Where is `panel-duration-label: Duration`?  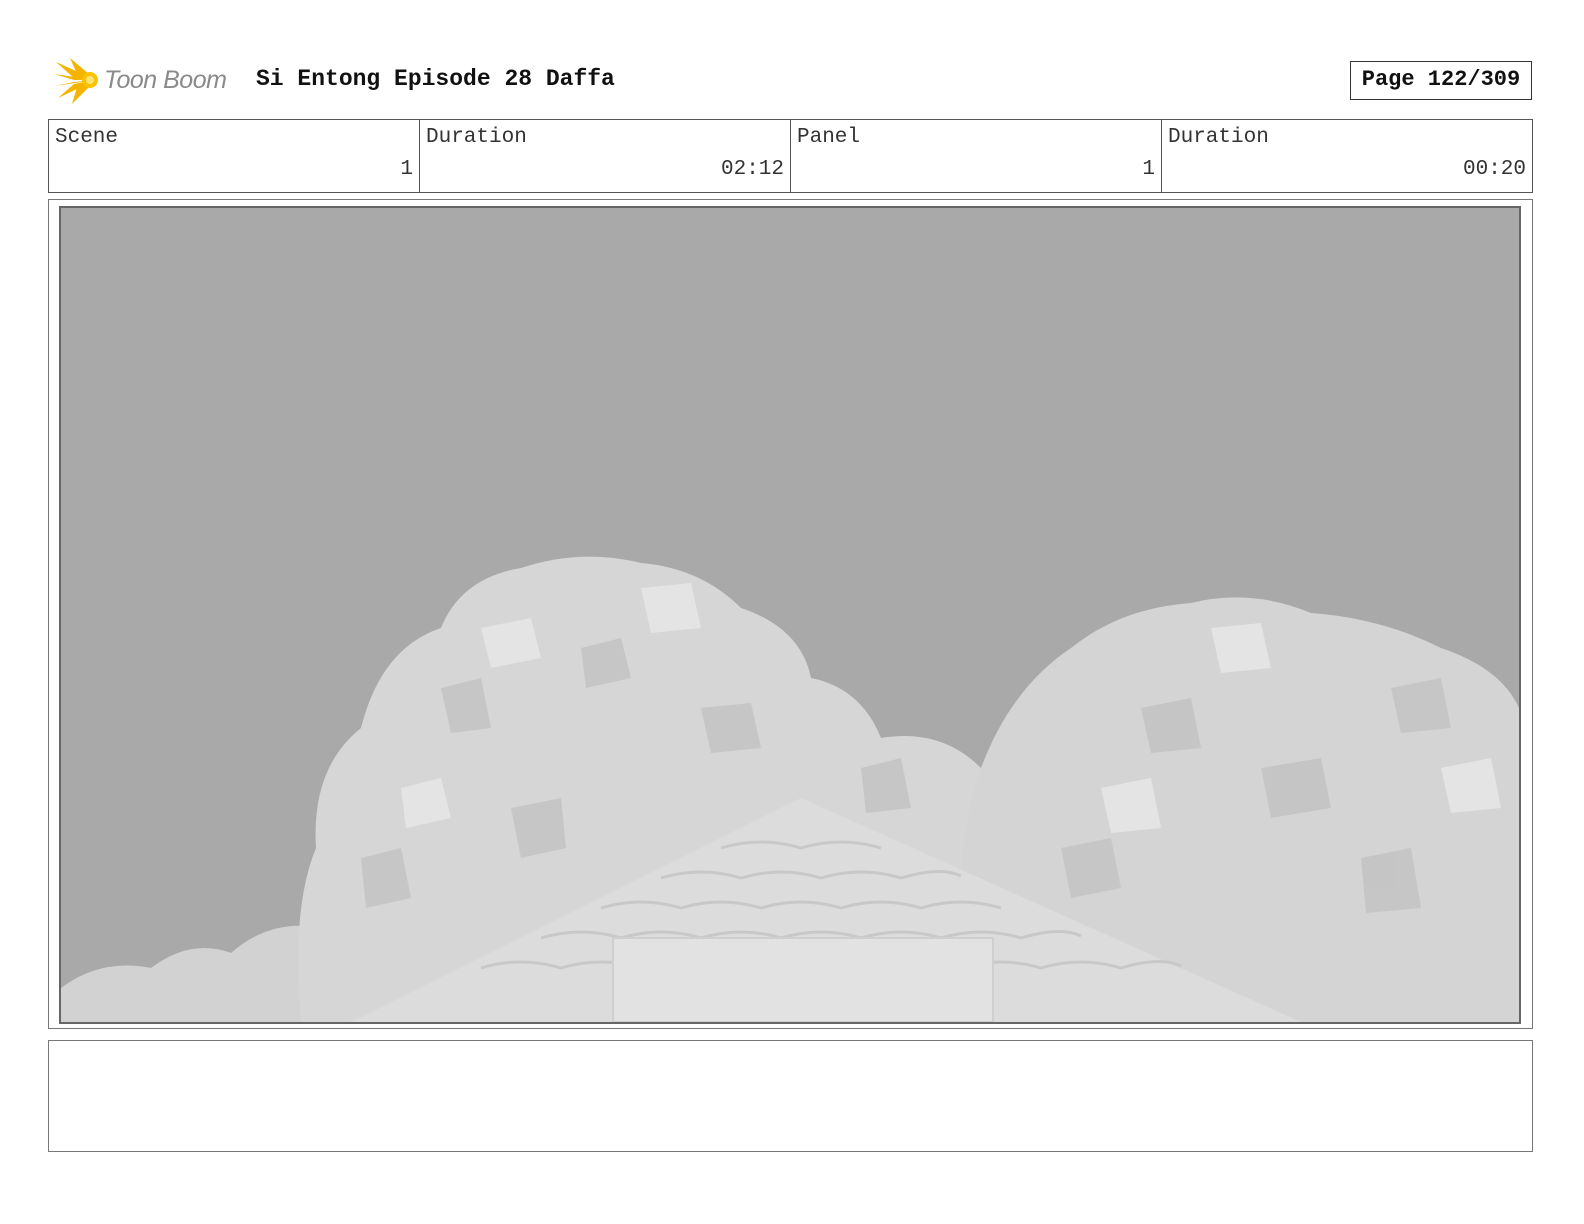 panel-duration-label: Duration is located at coordinates (1218, 137).